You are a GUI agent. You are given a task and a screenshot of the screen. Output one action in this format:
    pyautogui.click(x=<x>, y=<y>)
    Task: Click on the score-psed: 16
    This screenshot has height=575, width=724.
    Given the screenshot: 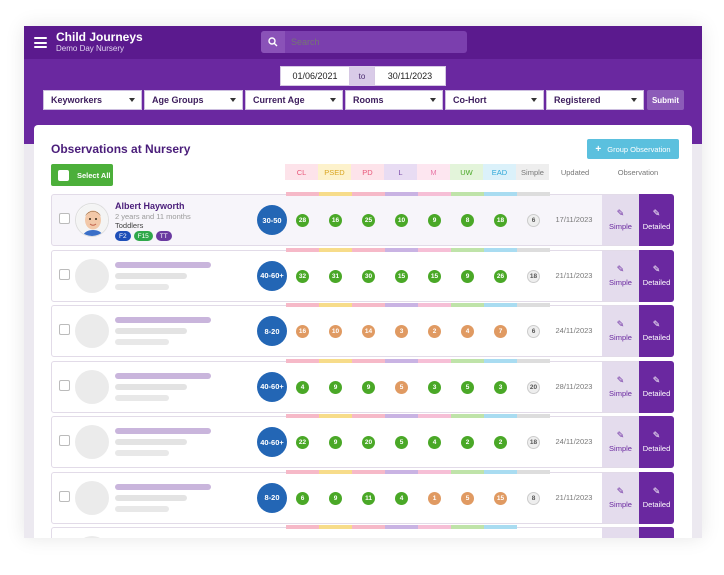 What is the action you would take?
    pyautogui.click(x=335, y=220)
    